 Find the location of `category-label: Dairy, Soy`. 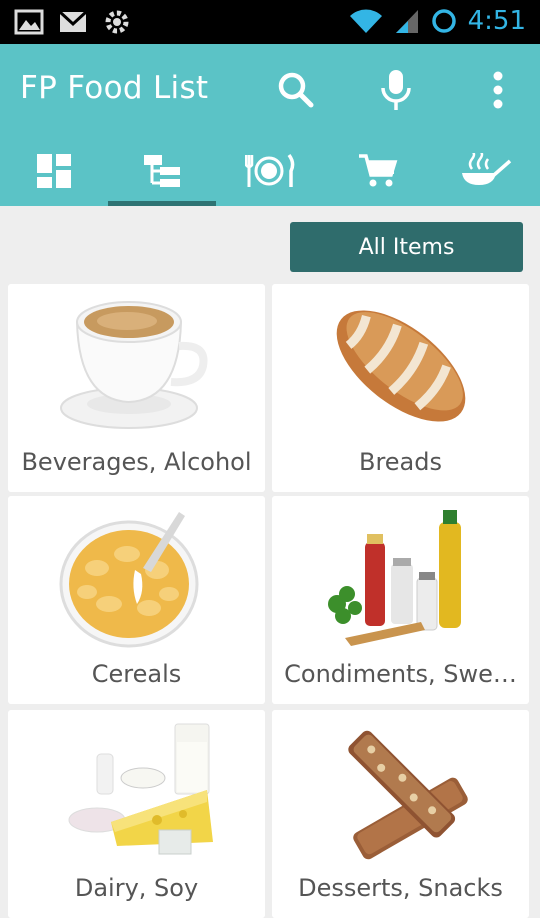

category-label: Dairy, Soy is located at coordinates (136, 888).